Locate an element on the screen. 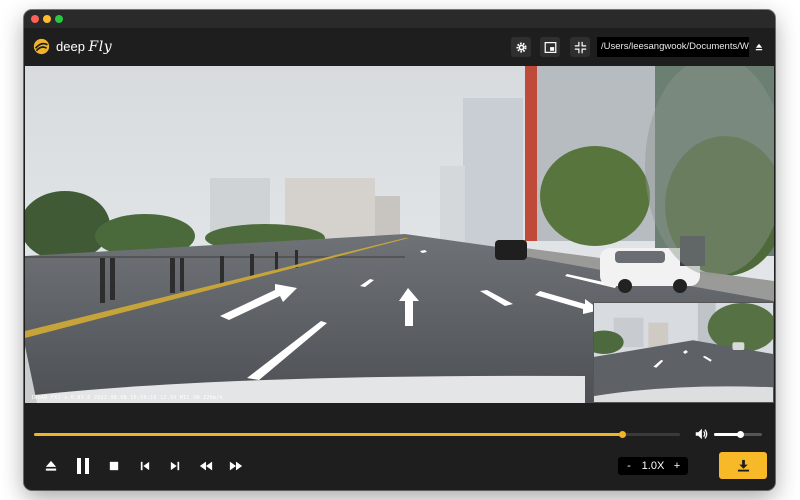 This screenshot has width=800, height=500. skip-back-button is located at coordinates (145, 466).